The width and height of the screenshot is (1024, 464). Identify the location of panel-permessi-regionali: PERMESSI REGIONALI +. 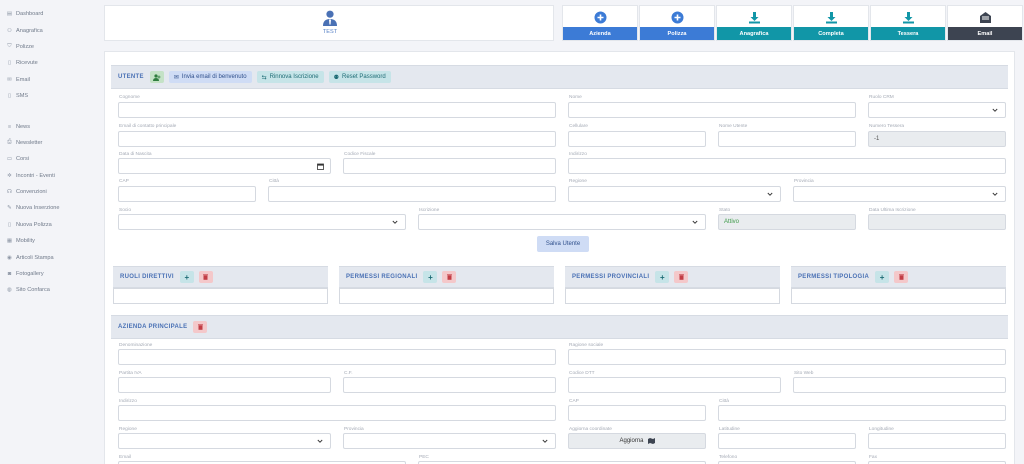
(446, 285).